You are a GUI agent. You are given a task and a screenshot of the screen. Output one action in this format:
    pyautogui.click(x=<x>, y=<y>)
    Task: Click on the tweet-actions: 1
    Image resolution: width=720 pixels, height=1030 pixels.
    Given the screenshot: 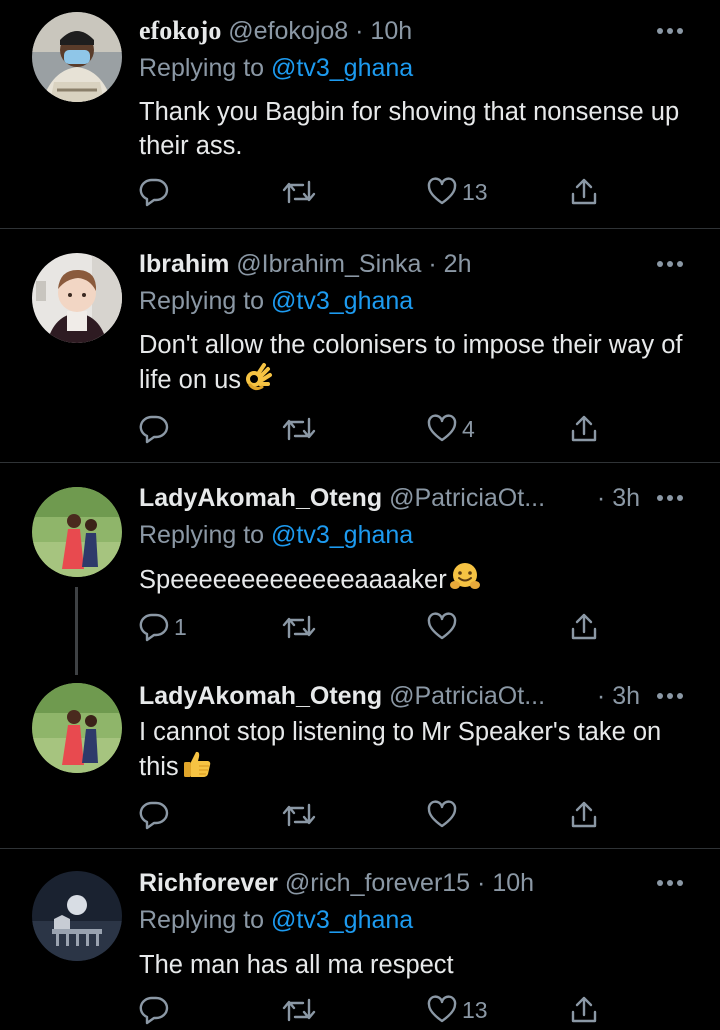 What is the action you would take?
    pyautogui.click(x=360, y=627)
    